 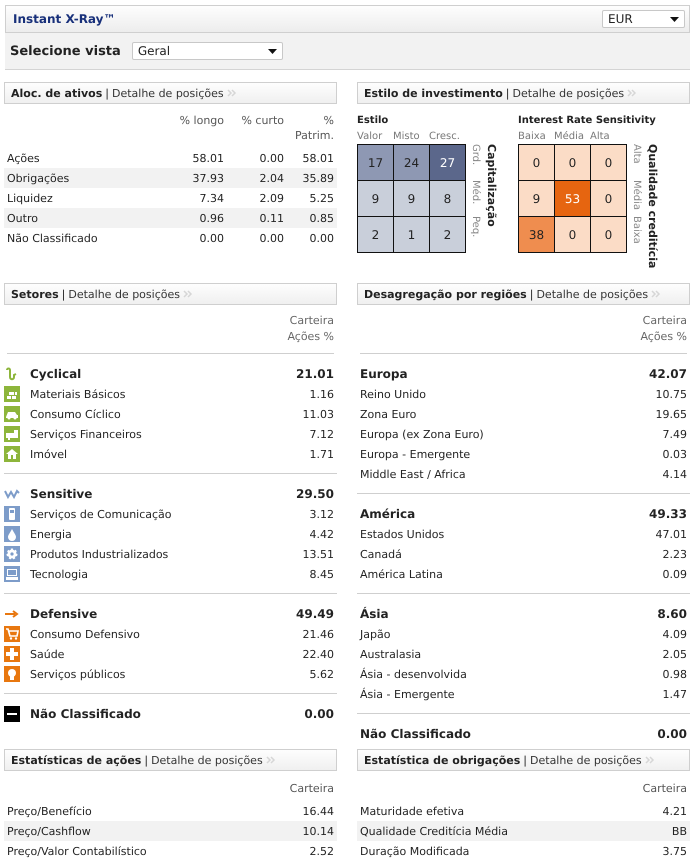 What do you see at coordinates (53, 238) in the screenshot?
I see `asset-name: Não Classificado` at bounding box center [53, 238].